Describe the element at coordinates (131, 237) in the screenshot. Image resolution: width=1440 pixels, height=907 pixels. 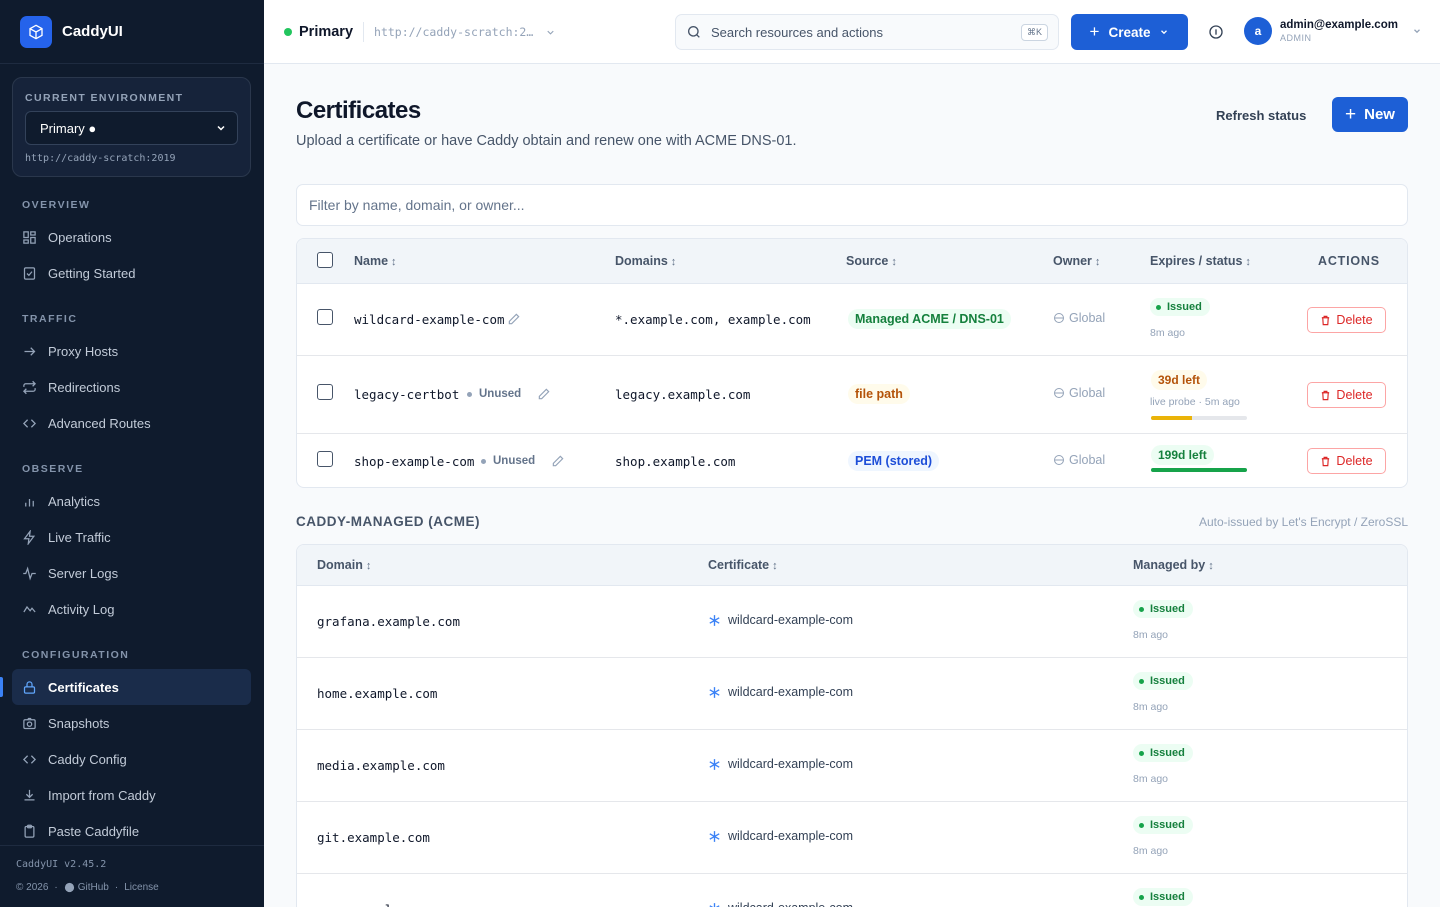
I see `sidebar-item-operations: Operations` at that location.